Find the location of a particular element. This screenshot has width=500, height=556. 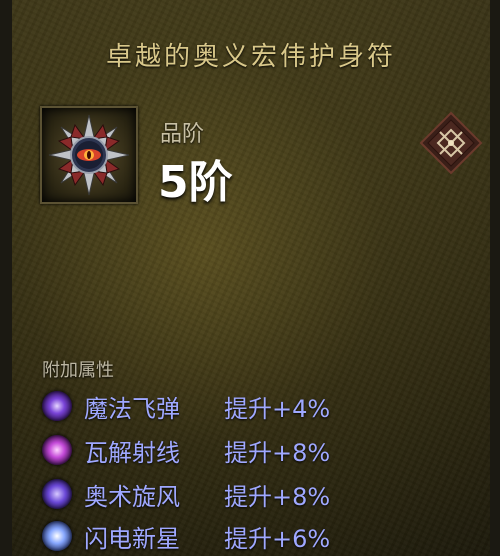

amulet-slot-icon is located at coordinates (451, 143).